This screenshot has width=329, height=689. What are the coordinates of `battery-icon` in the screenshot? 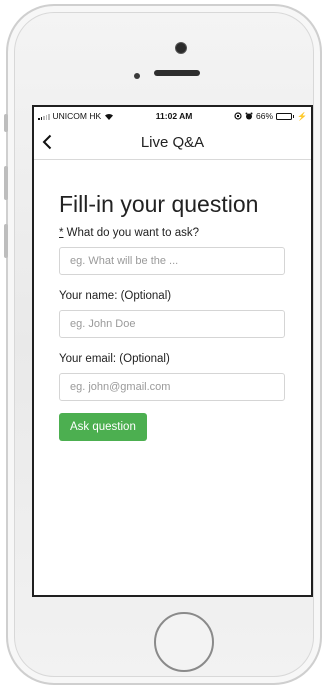 It's located at (285, 116).